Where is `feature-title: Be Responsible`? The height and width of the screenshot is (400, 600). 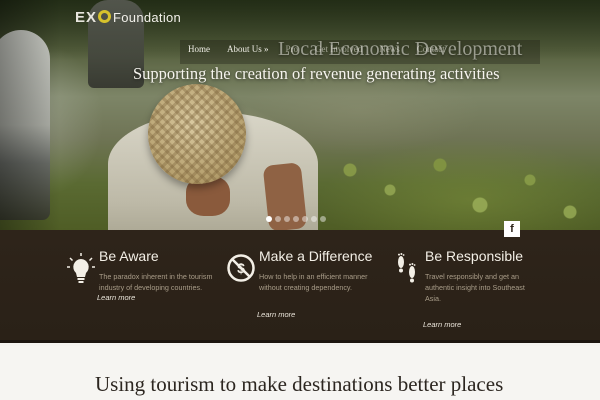 feature-title: Be Responsible is located at coordinates (474, 256).